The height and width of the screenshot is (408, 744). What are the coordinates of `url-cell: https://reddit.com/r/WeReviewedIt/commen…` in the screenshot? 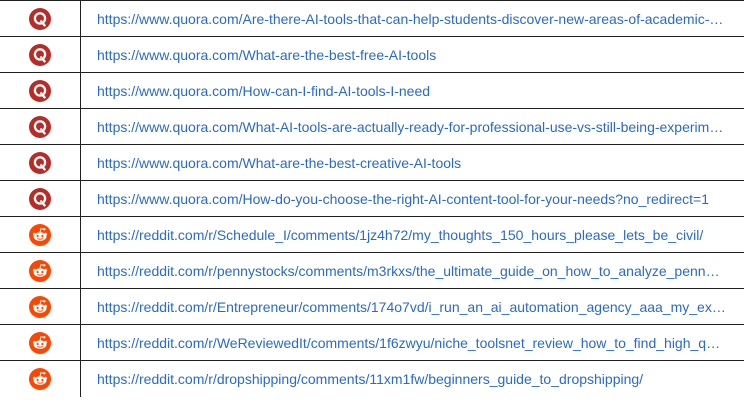 It's located at (412, 342).